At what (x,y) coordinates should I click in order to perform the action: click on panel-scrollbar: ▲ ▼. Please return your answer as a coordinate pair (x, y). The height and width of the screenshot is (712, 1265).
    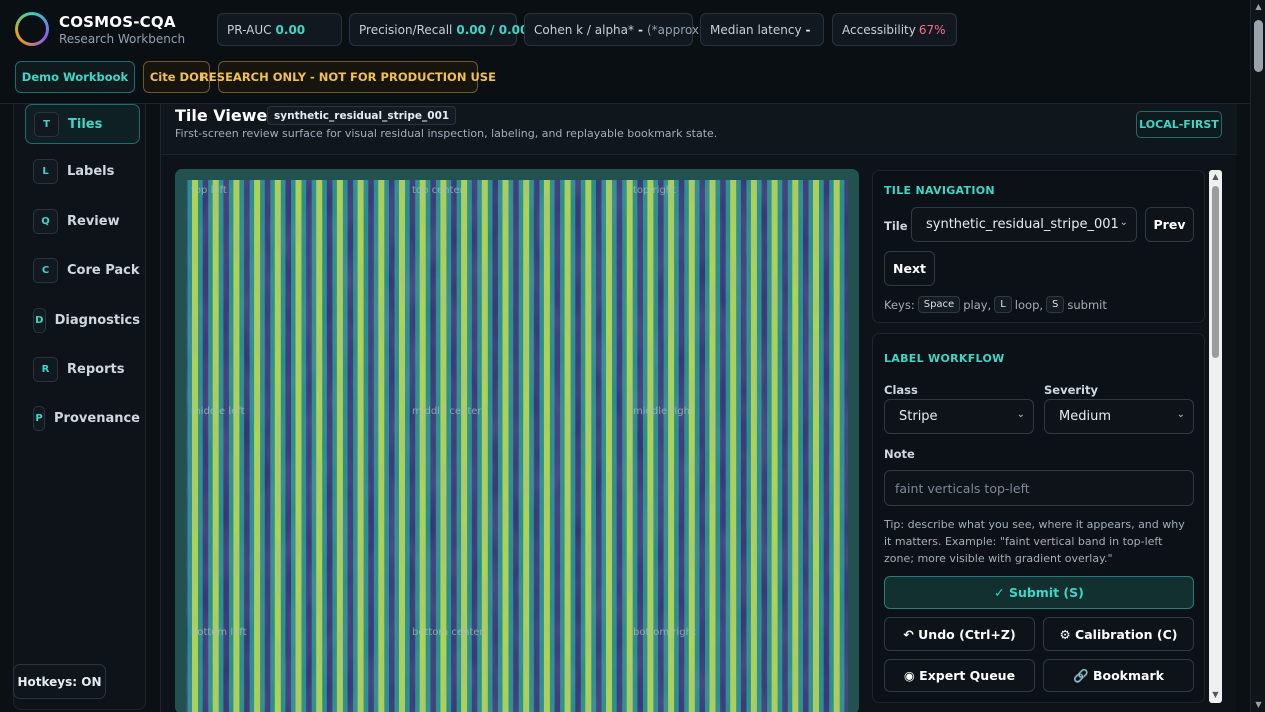
    Looking at the image, I should click on (1215, 436).